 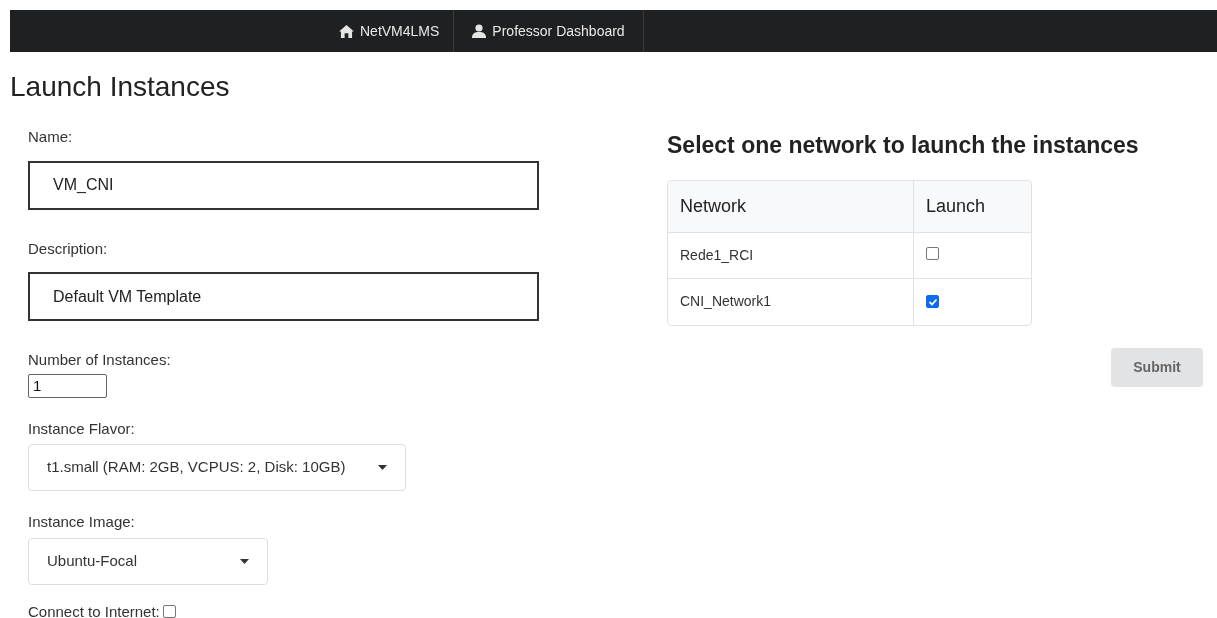 What do you see at coordinates (283, 185) in the screenshot?
I see `input-field: VM_CNI` at bounding box center [283, 185].